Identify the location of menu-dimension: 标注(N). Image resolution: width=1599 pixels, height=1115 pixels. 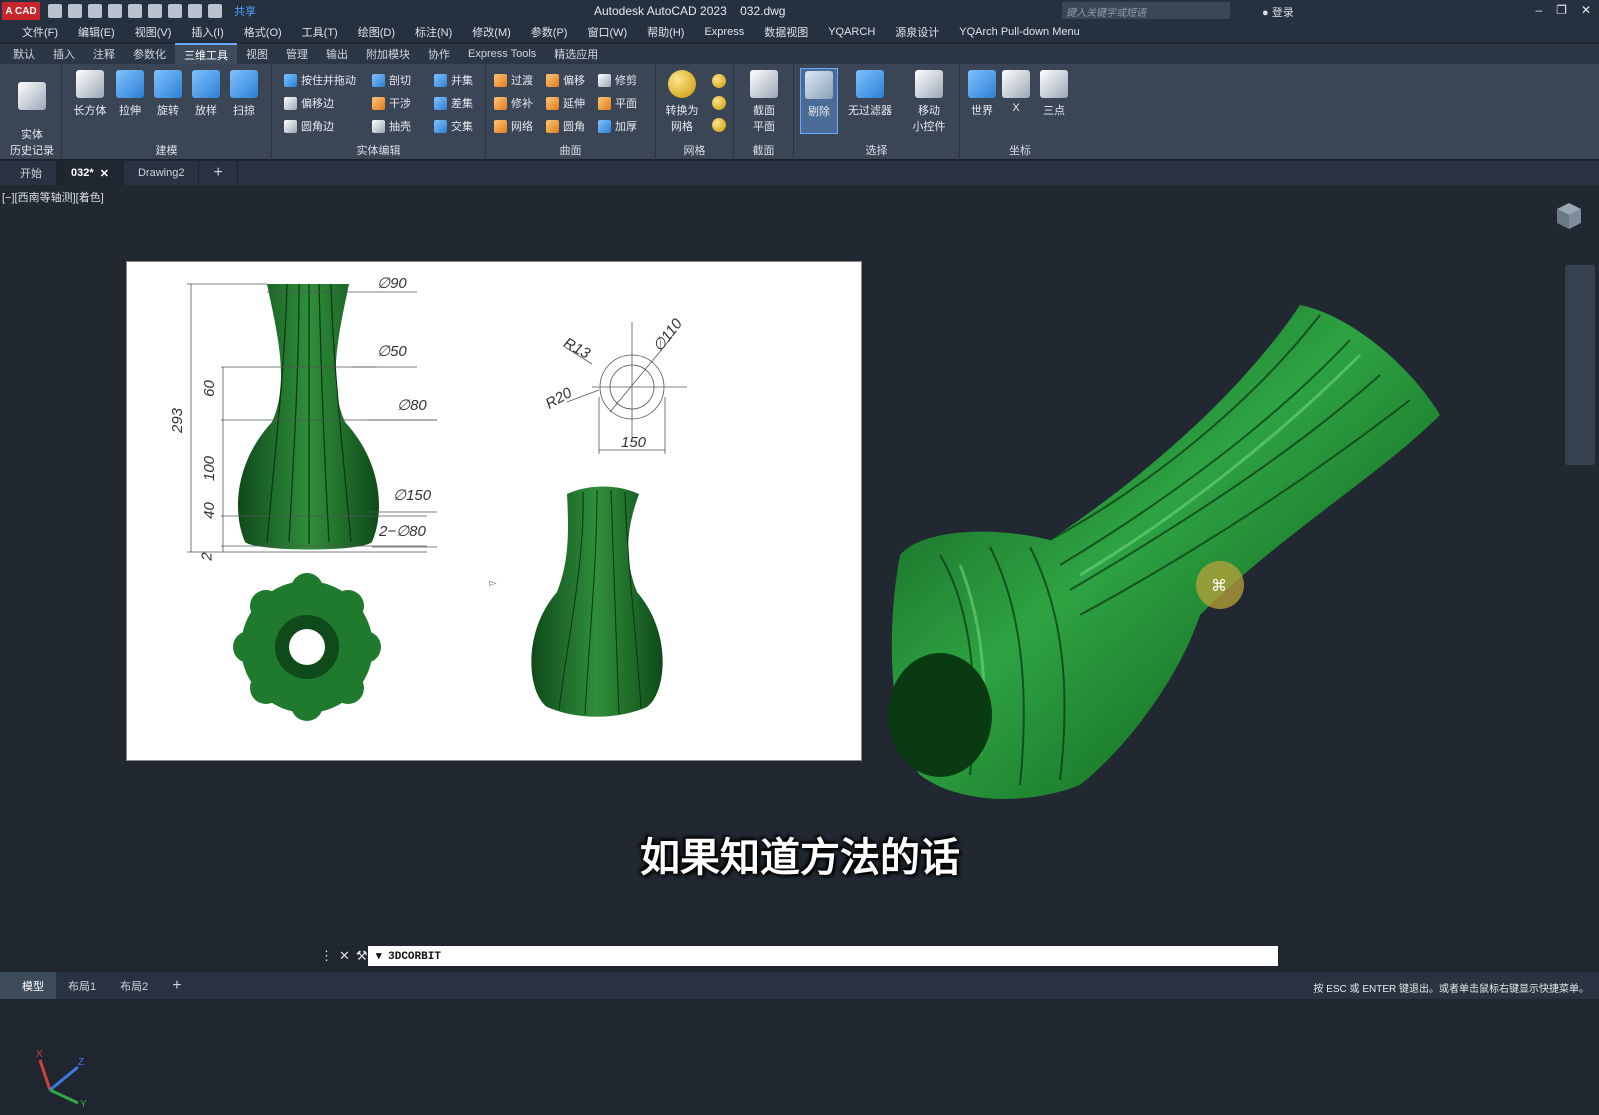
(433, 32).